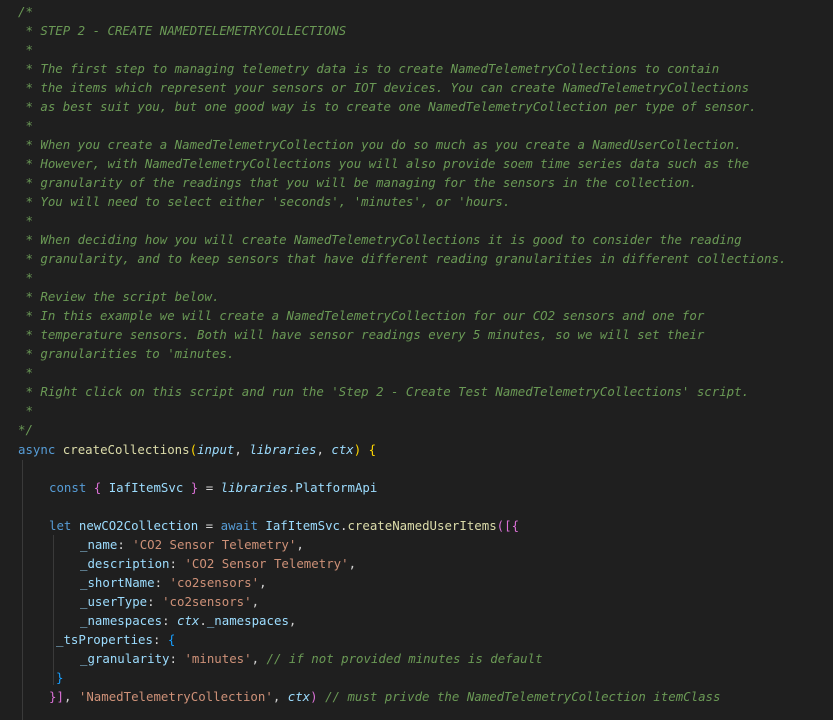  I want to click on code-line-prop-usertype: _userType: 'co2sensors',, so click(169, 601).